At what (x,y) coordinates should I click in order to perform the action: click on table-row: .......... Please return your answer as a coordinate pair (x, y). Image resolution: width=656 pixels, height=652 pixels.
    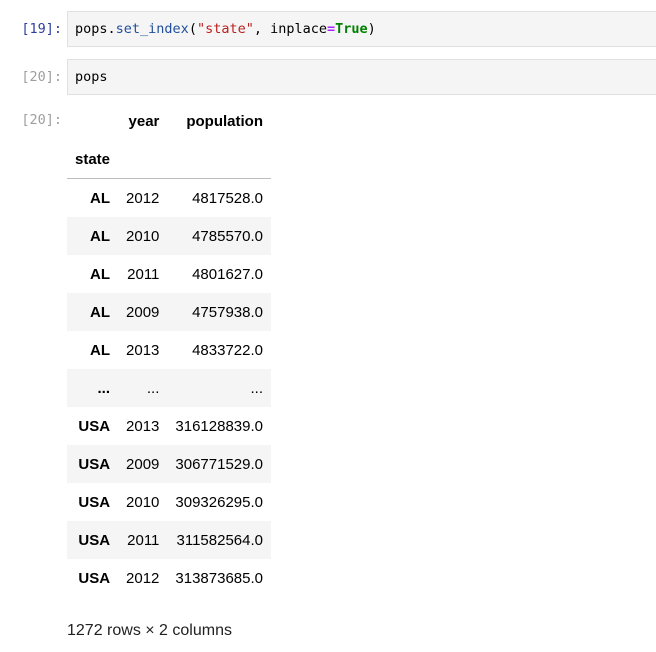
    Looking at the image, I should click on (169, 388).